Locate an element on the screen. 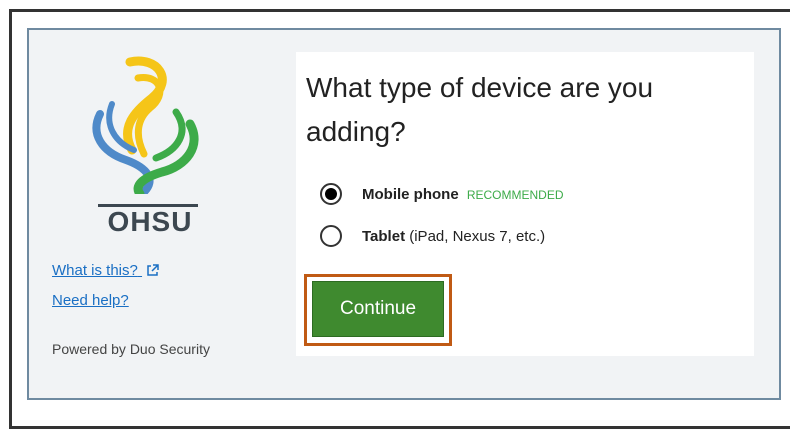  radio-unchecked-icon is located at coordinates (331, 236).